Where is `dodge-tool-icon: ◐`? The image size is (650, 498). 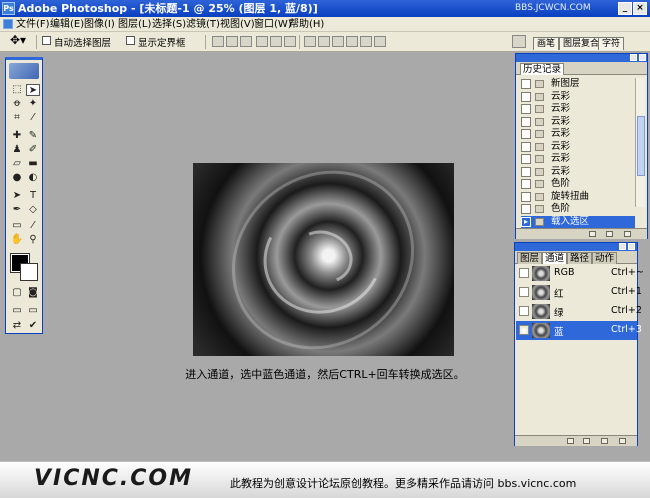 dodge-tool-icon: ◐ is located at coordinates (33, 178).